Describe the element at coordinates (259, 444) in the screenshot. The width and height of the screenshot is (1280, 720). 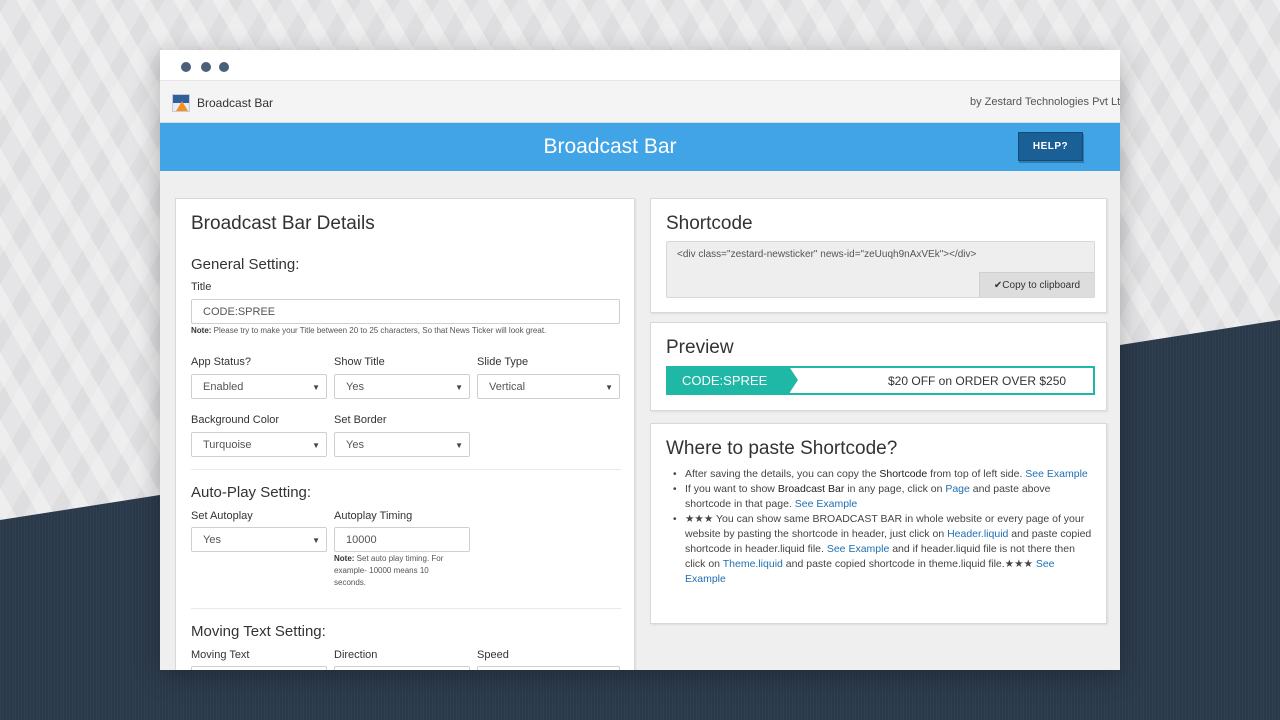
I see `background-color-select: Turquoise ▼` at that location.